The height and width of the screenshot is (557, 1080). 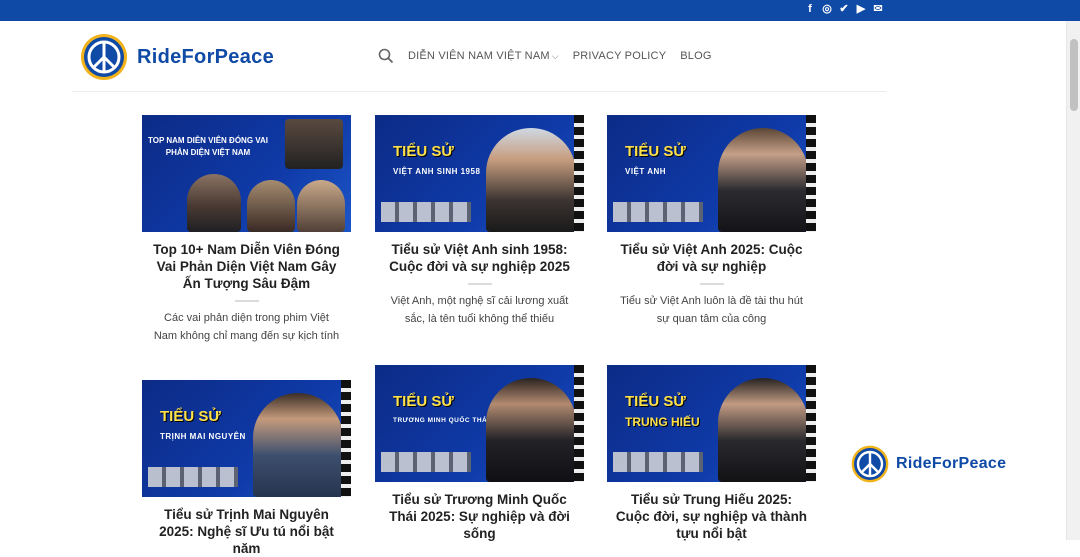 I want to click on youtube-icon: ▶, so click(x=861, y=9).